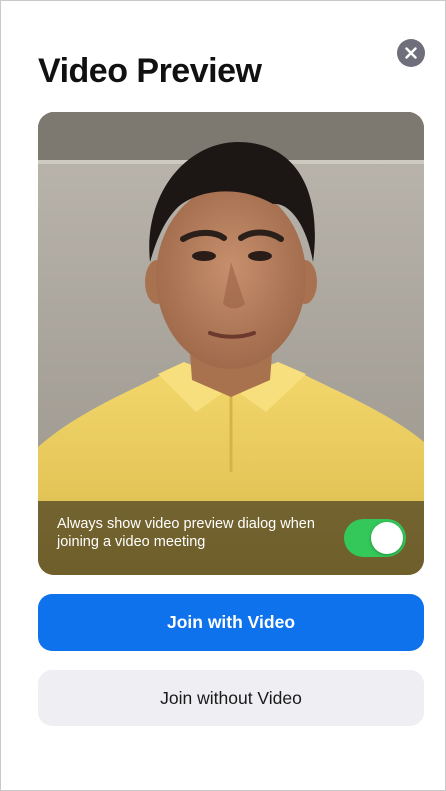 The width and height of the screenshot is (446, 791). Describe the element at coordinates (387, 538) in the screenshot. I see `toggle-knob` at that location.